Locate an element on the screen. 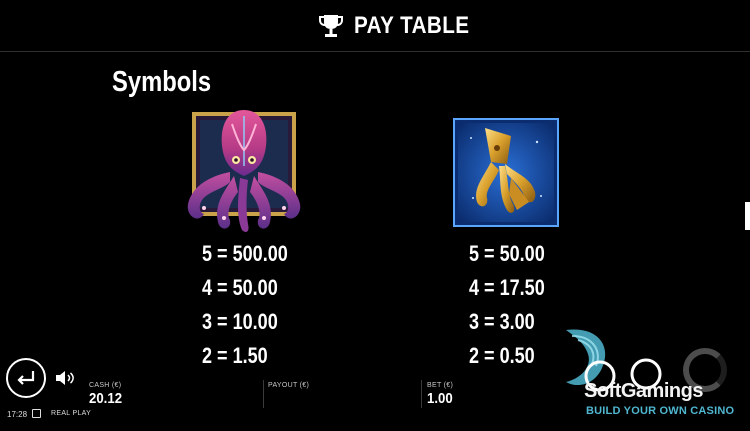 The width and height of the screenshot is (750, 431). gold-squid-pay-3: 3 = 3.00 is located at coordinates (502, 321).